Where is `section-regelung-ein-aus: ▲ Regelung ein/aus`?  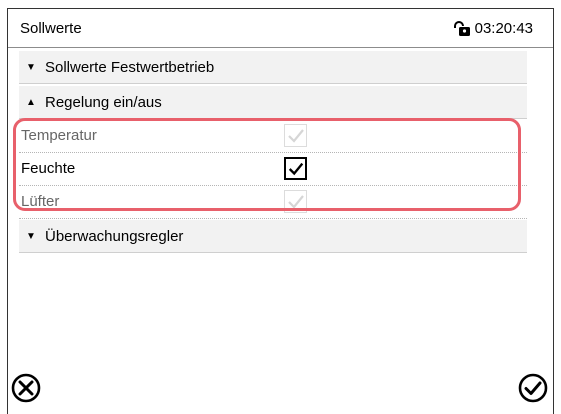
section-regelung-ein-aus: ▲ Regelung ein/aus is located at coordinates (273, 102).